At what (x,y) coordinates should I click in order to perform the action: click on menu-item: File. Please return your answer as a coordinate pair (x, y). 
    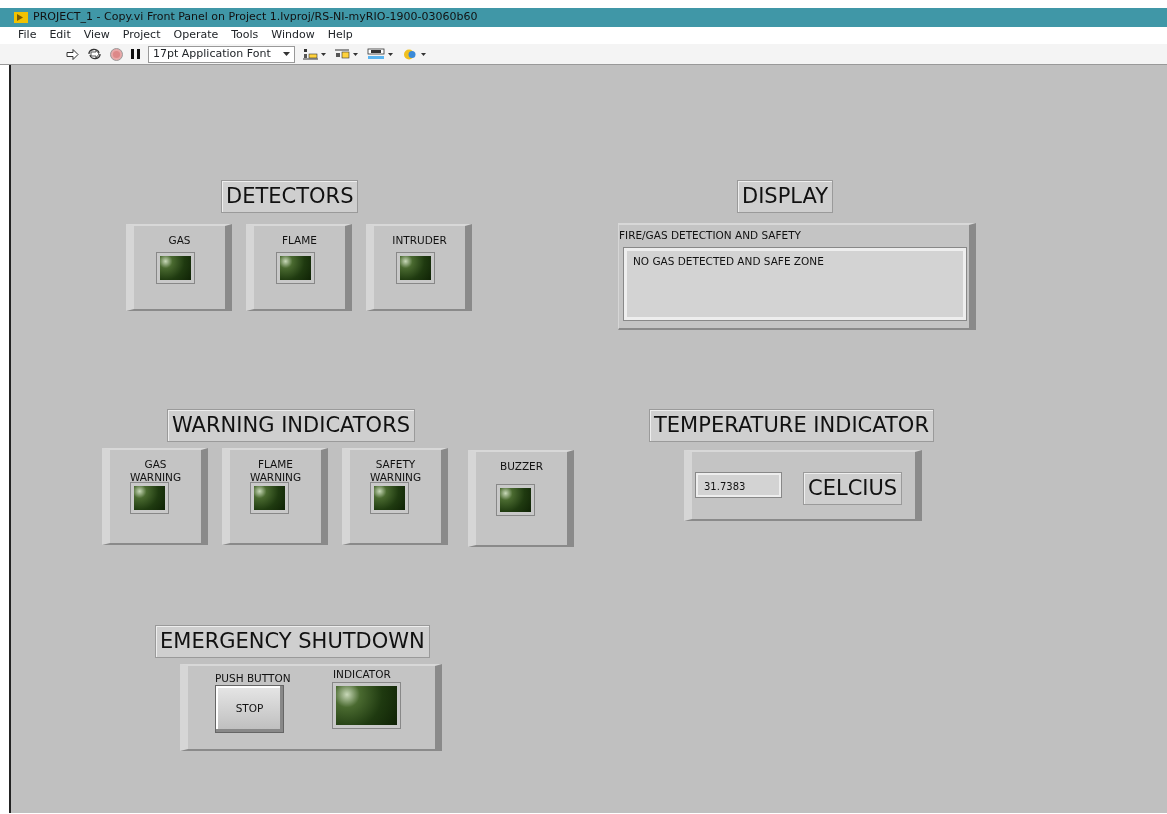
    Looking at the image, I should click on (27, 35).